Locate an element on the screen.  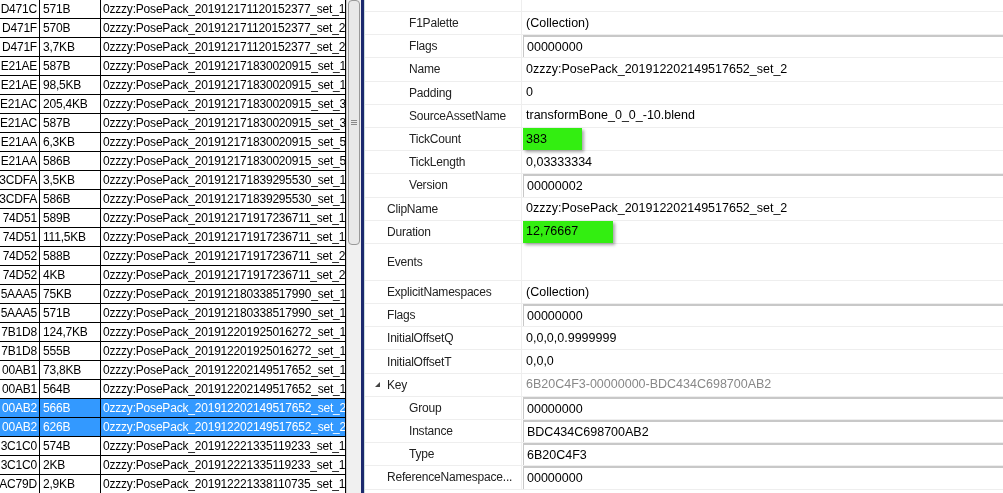
table-cell-text: 0zzzy:PosePack_201912221338110735_set_1 is located at coordinates (224, 484).